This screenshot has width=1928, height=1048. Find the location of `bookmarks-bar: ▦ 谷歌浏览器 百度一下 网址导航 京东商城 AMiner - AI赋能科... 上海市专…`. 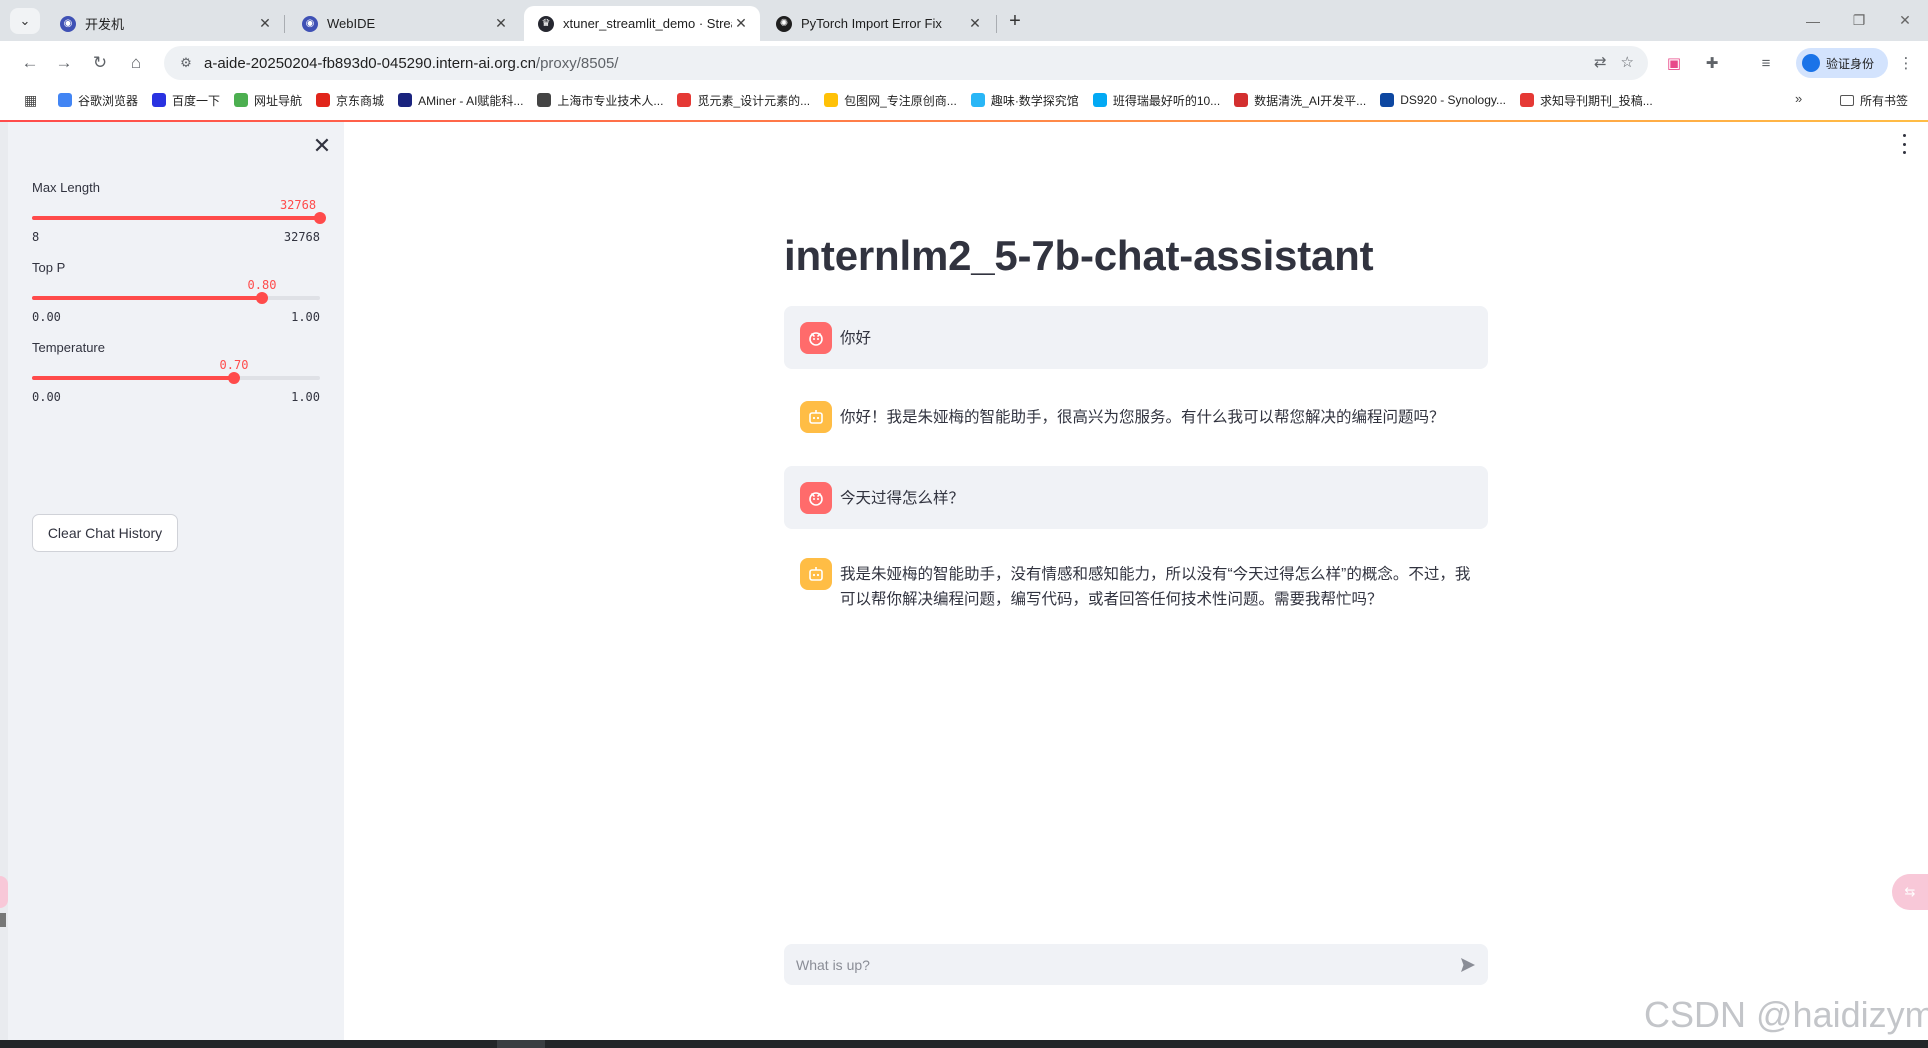

bookmarks-bar: ▦ 谷歌浏览器 百度一下 网址导航 京东商城 AMiner - AI赋能科... 上海市专… is located at coordinates (964, 100).